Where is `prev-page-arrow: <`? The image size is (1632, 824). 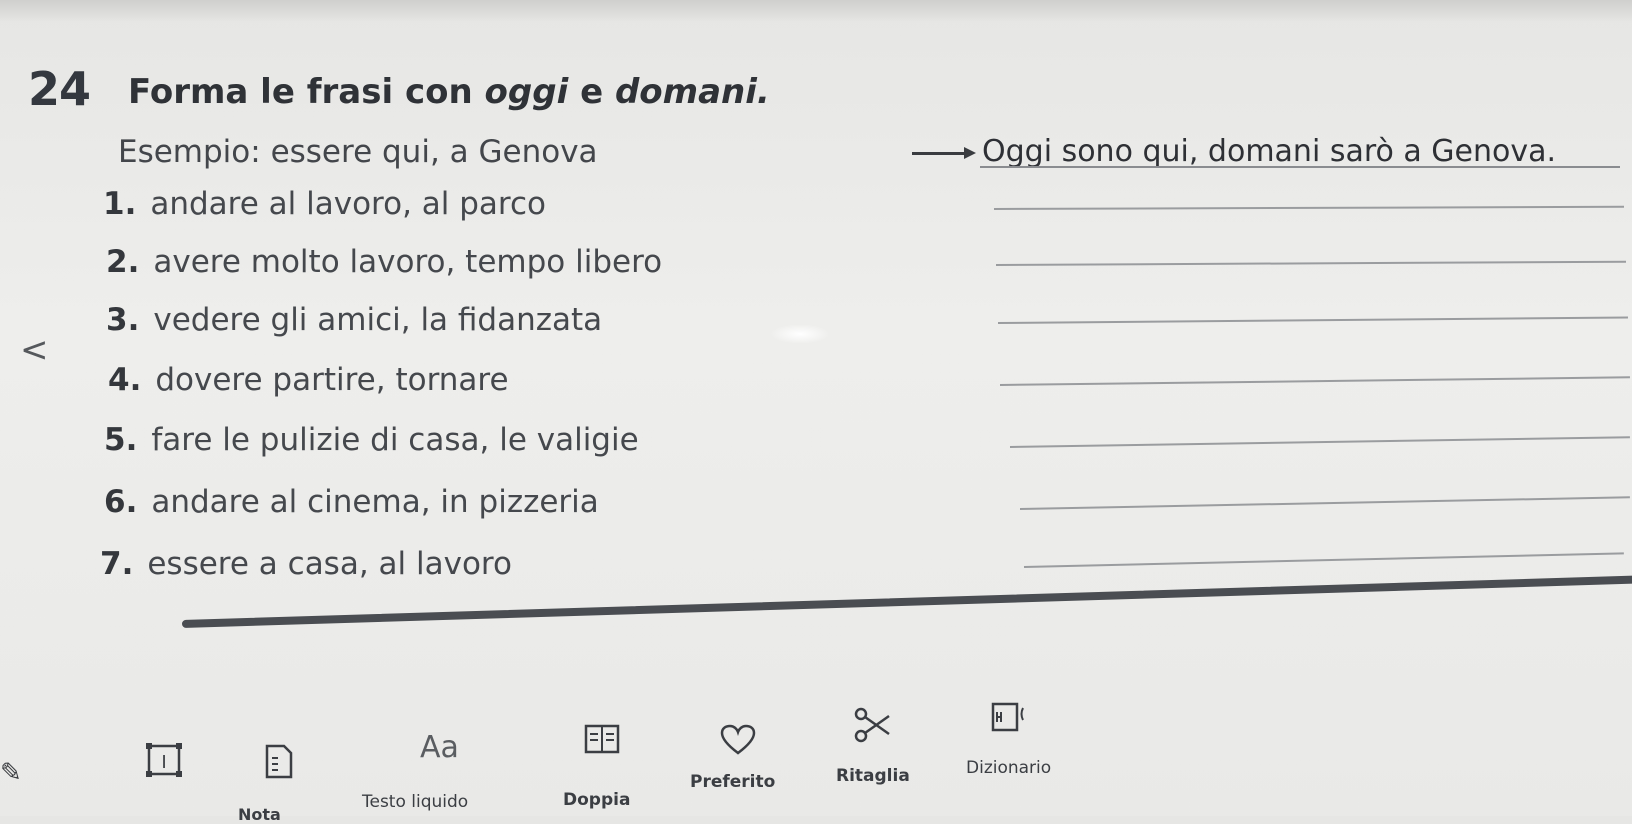 prev-page-arrow: < is located at coordinates (34, 350).